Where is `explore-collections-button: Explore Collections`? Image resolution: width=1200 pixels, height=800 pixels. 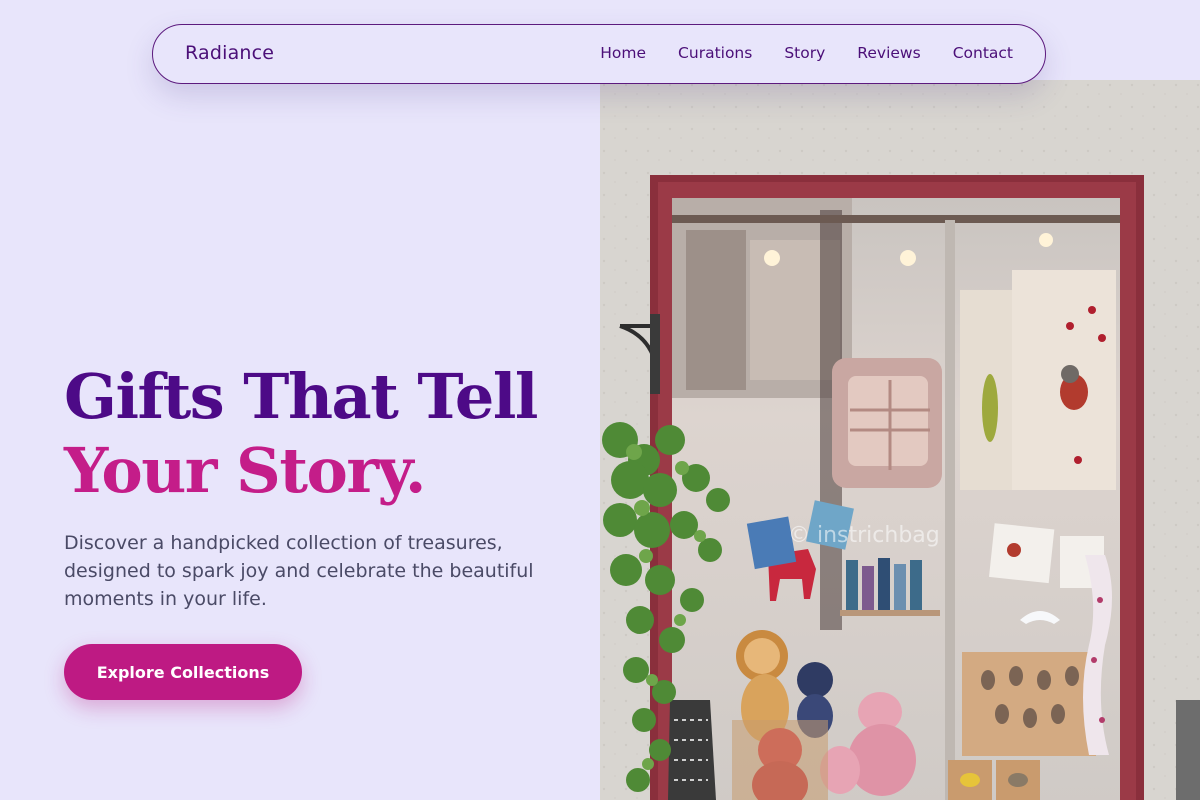
explore-collections-button: Explore Collections is located at coordinates (183, 672).